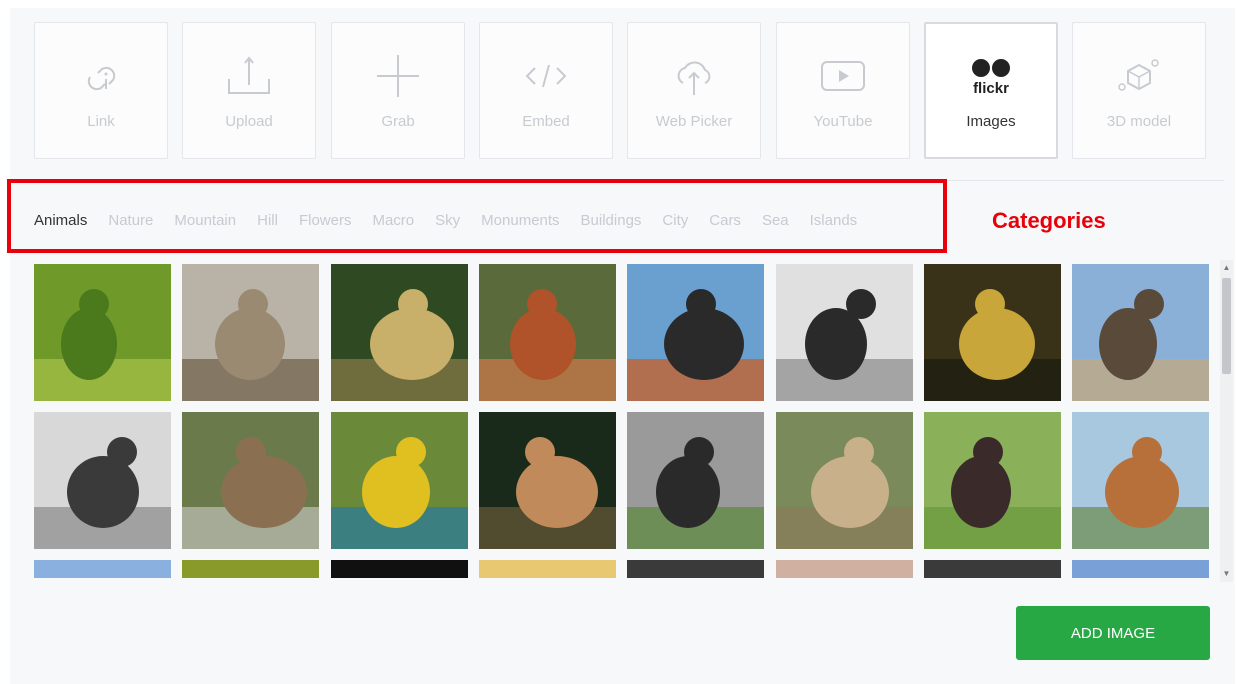 This screenshot has height=684, width=1237. I want to click on tile-upload: Upload, so click(249, 90).